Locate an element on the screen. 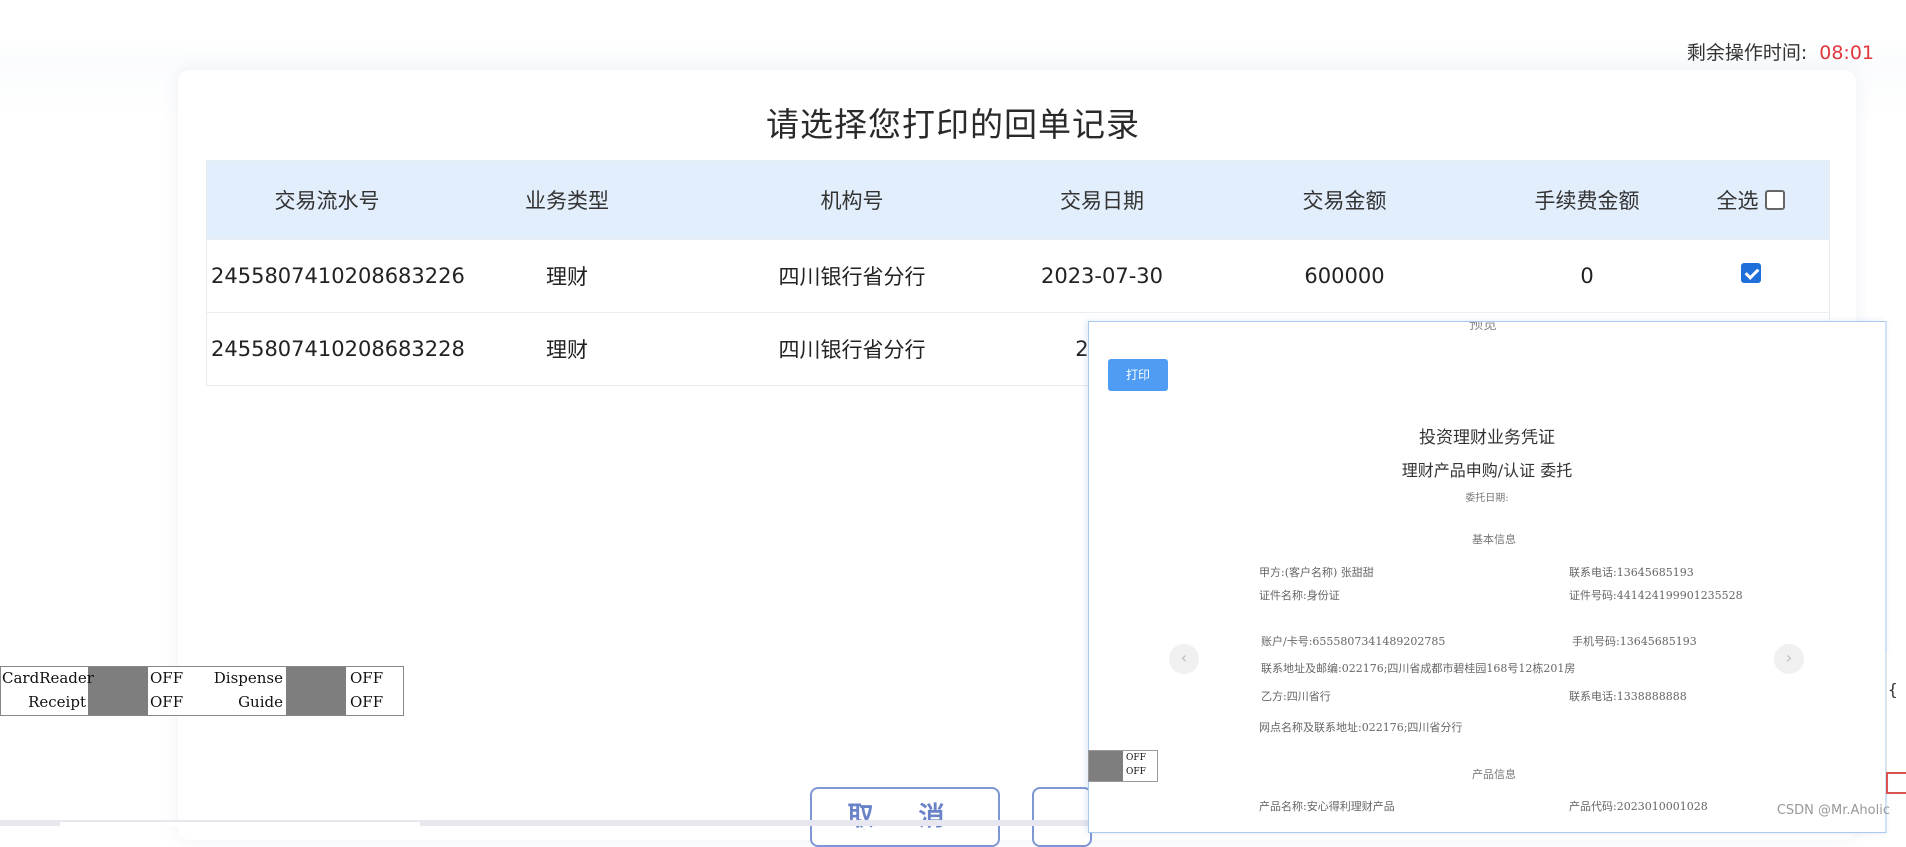 This screenshot has width=1906, height=847. card-reader-state: OFF is located at coordinates (167, 678).